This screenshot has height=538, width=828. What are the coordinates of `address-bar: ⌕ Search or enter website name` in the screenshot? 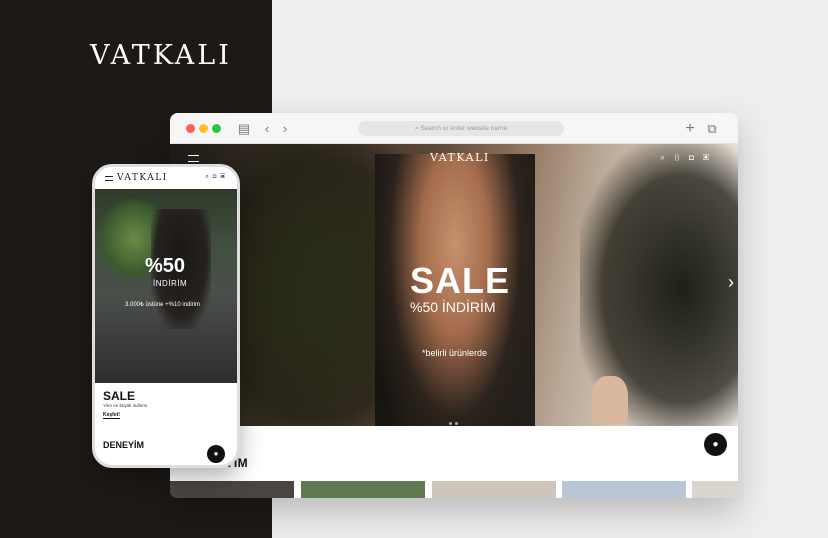 It's located at (461, 128).